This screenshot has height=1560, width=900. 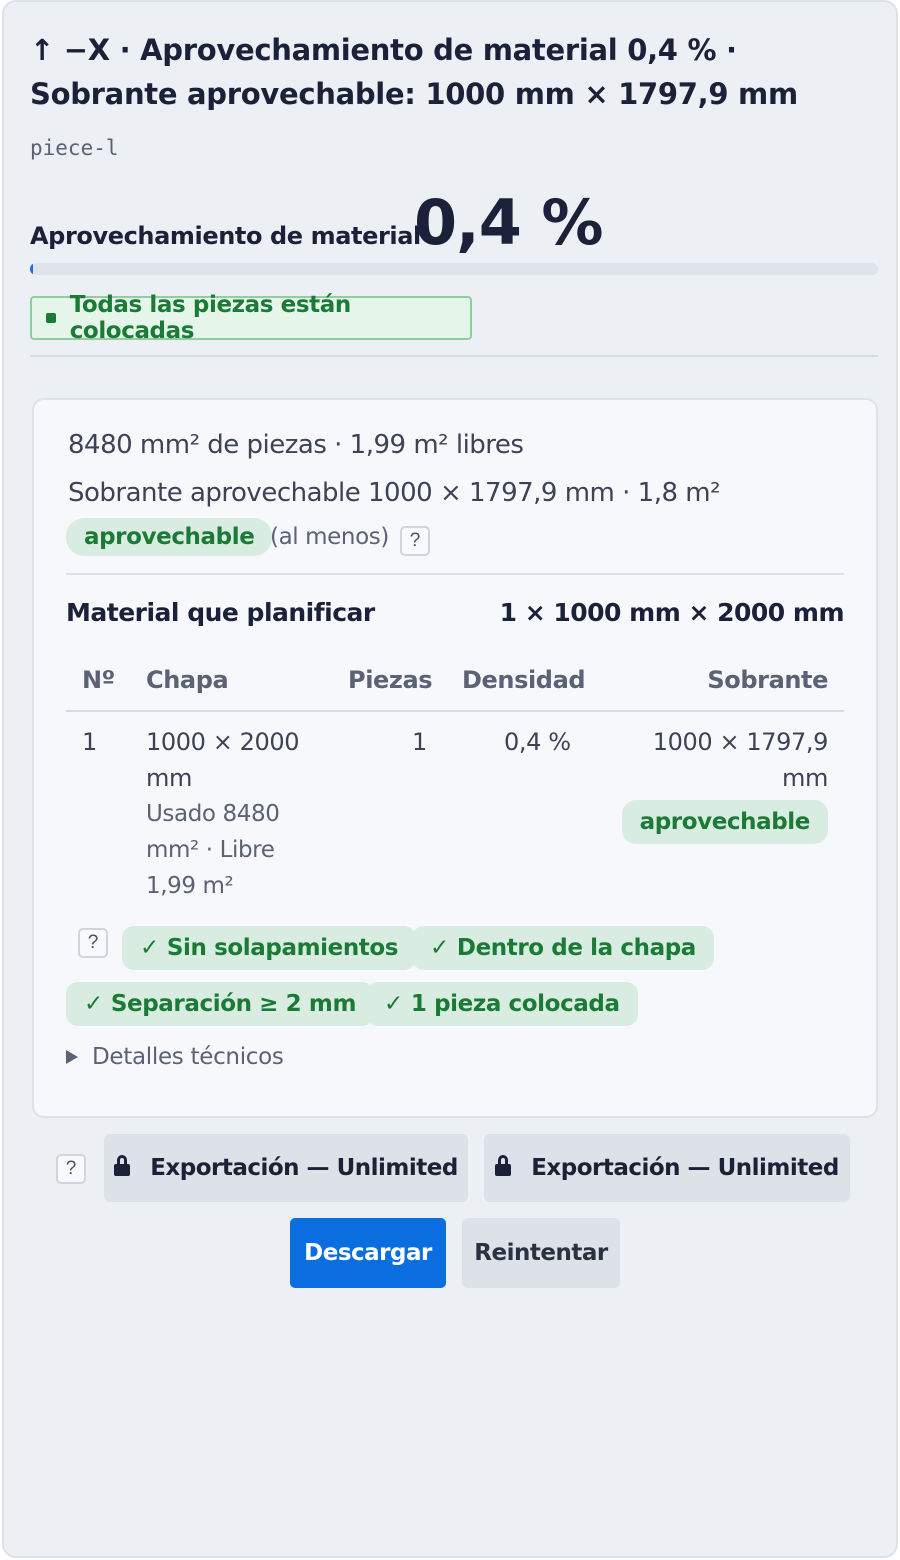 I want to click on row-sheet-detail: Usado 8480 mm² · Libre 1,99 m², so click(x=213, y=850).